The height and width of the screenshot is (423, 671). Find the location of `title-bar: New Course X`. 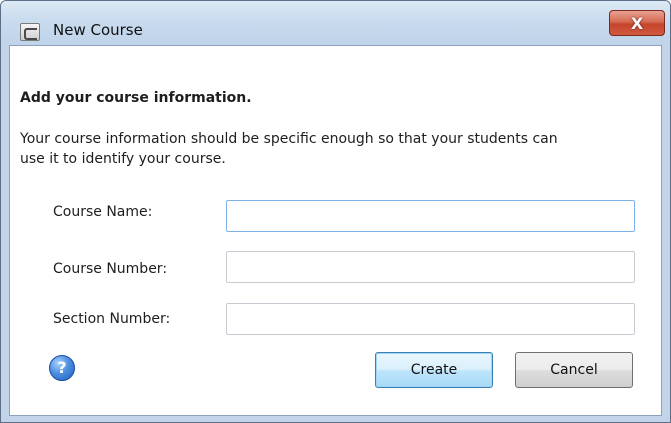

title-bar: New Course X is located at coordinates (335, 23).